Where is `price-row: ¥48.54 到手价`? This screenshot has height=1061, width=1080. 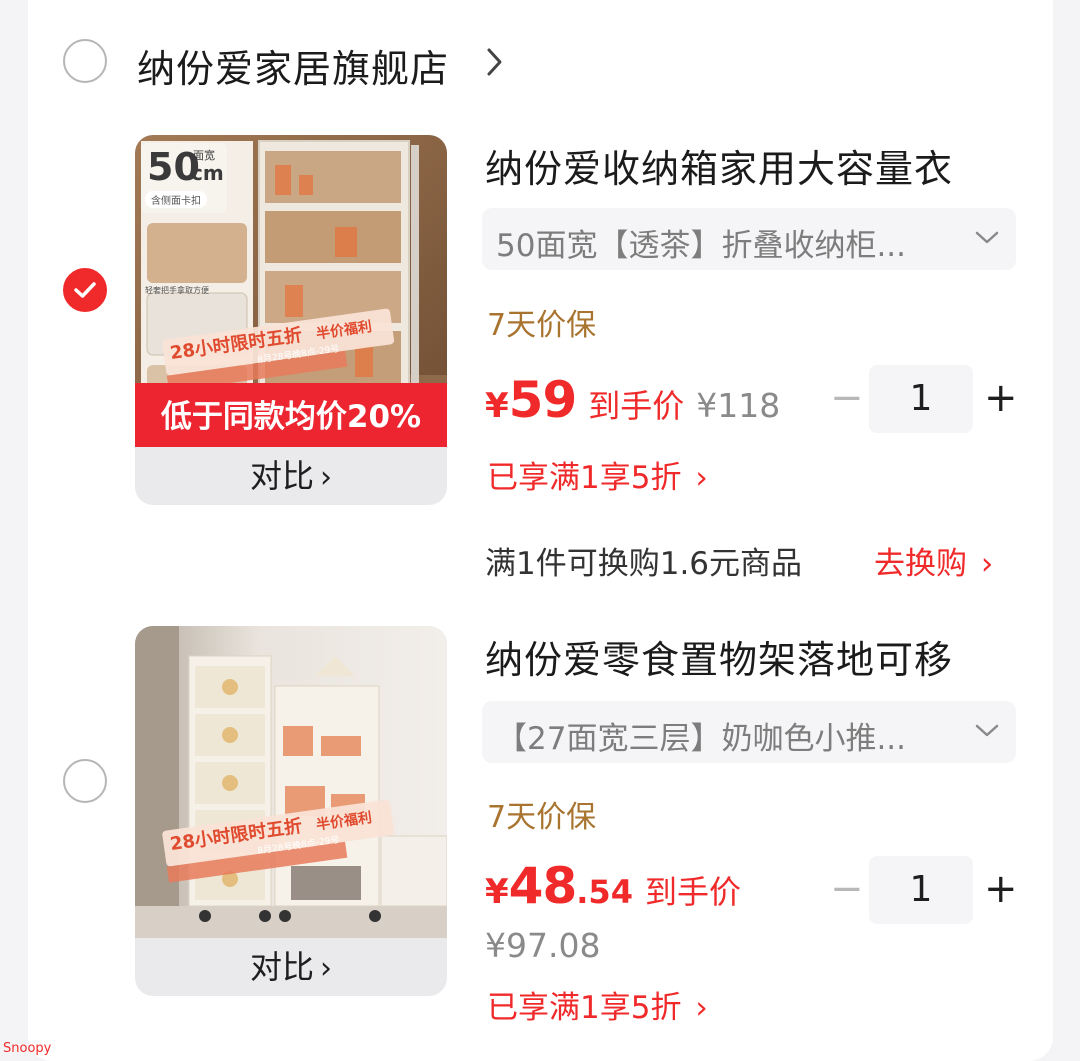
price-row: ¥48.54 到手价 is located at coordinates (613, 886).